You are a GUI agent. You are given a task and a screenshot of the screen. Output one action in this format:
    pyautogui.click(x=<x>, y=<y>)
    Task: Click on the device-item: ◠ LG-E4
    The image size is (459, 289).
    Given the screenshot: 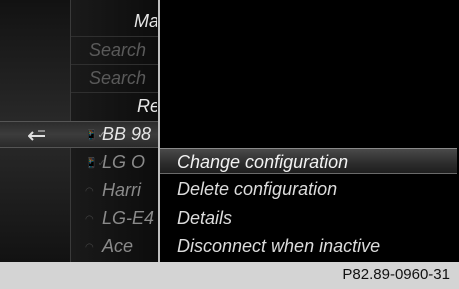 What is the action you would take?
    pyautogui.click(x=114, y=218)
    